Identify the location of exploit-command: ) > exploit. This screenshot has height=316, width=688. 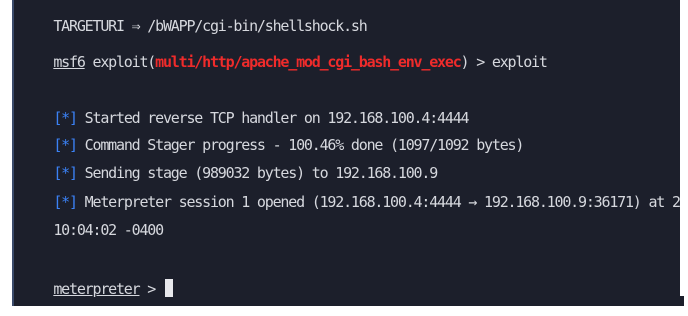
(504, 62).